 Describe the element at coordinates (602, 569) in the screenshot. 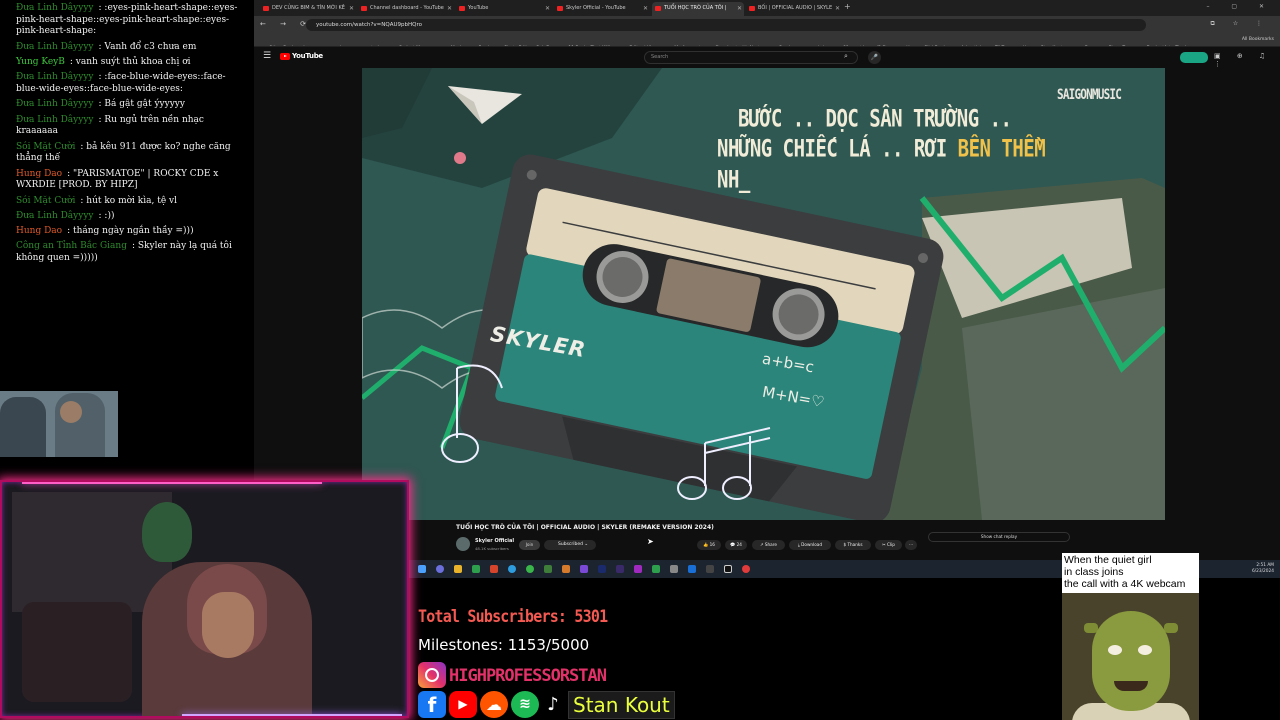

I see `premiere-icon` at that location.